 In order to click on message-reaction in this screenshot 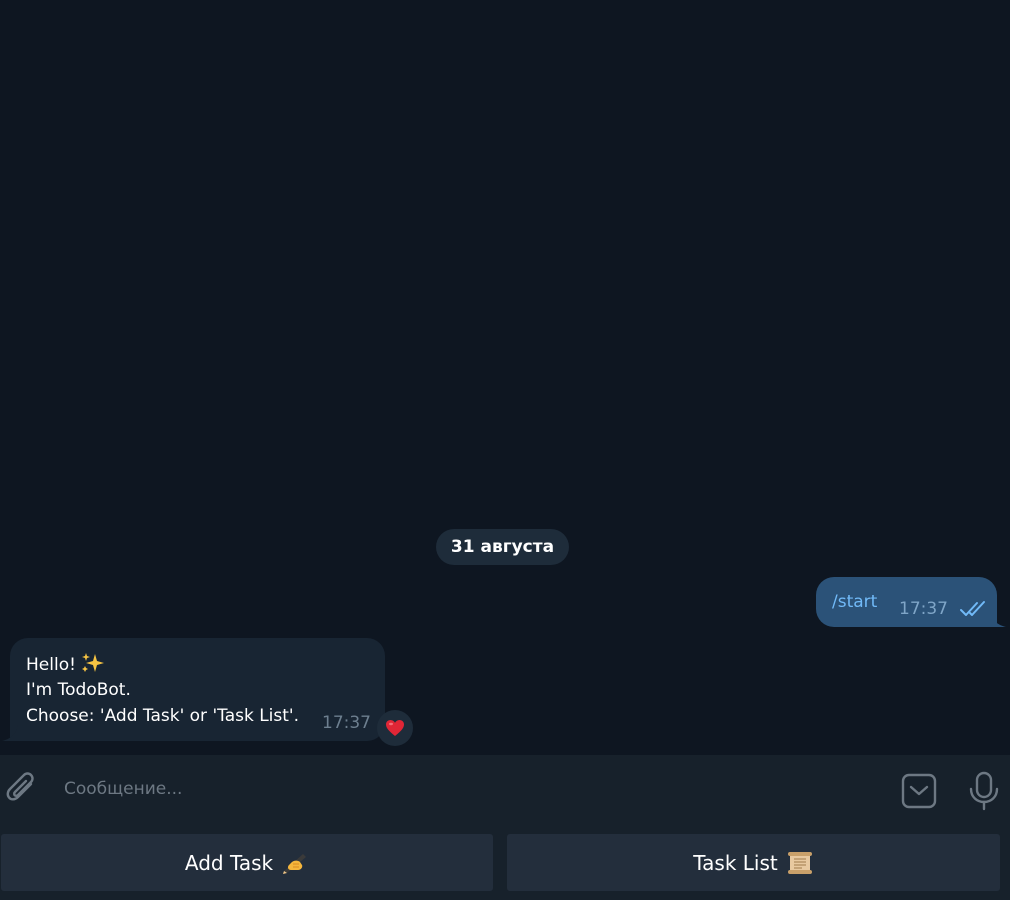, I will do `click(395, 728)`.